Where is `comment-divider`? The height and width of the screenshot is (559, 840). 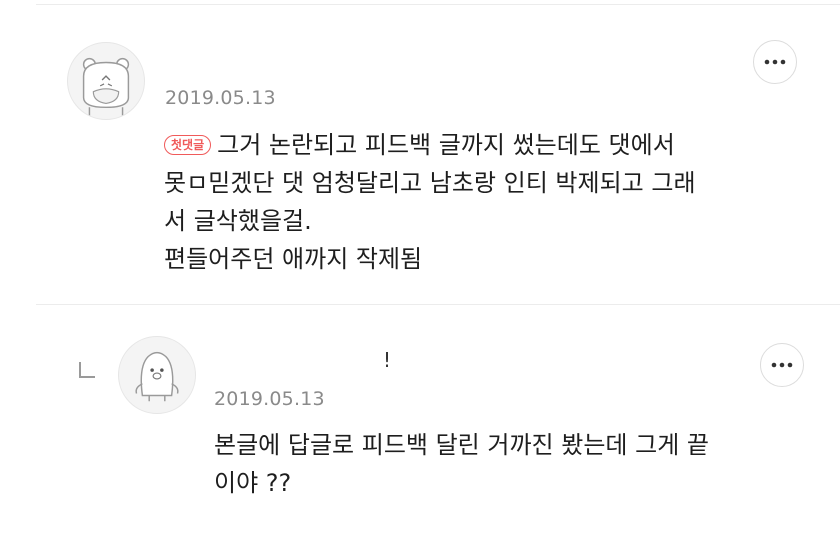 comment-divider is located at coordinates (438, 304).